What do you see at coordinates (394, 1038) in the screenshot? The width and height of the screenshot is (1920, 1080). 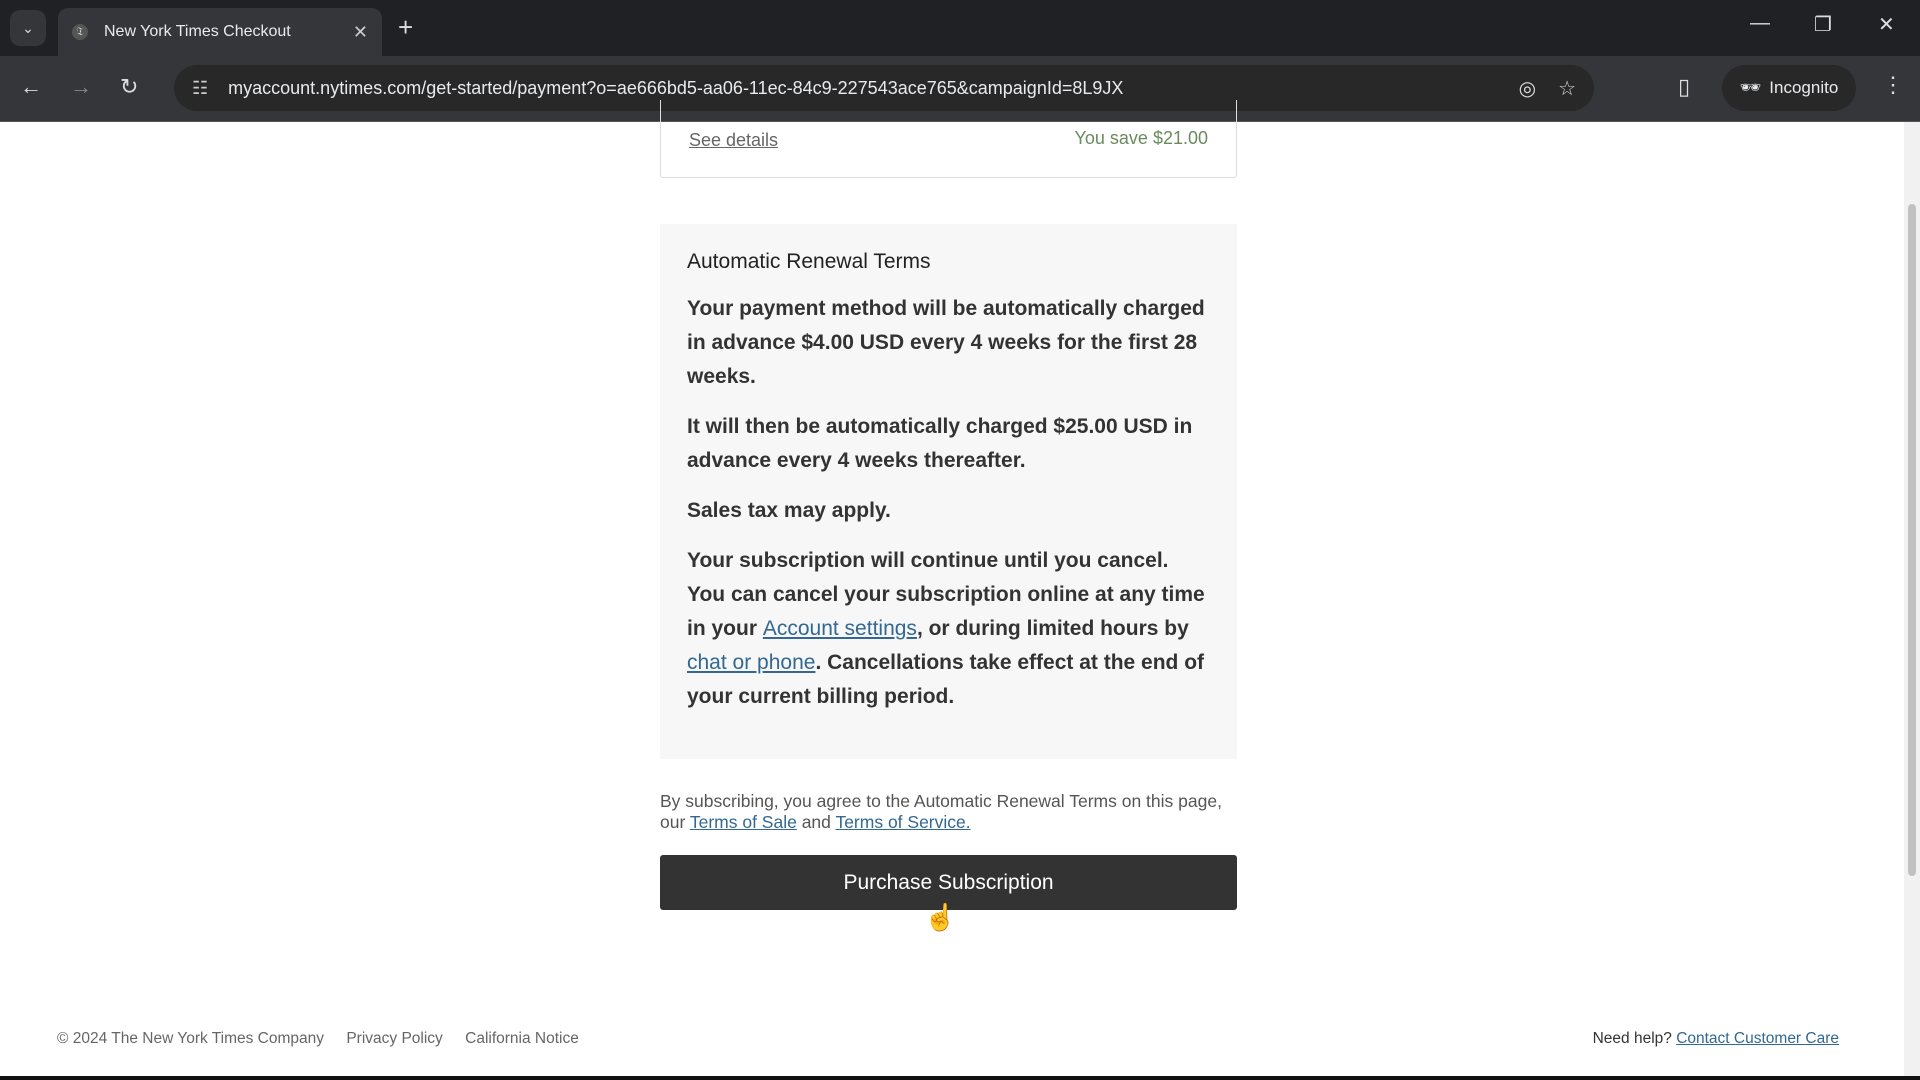 I see `privacy-policy-link: Privacy Policy` at bounding box center [394, 1038].